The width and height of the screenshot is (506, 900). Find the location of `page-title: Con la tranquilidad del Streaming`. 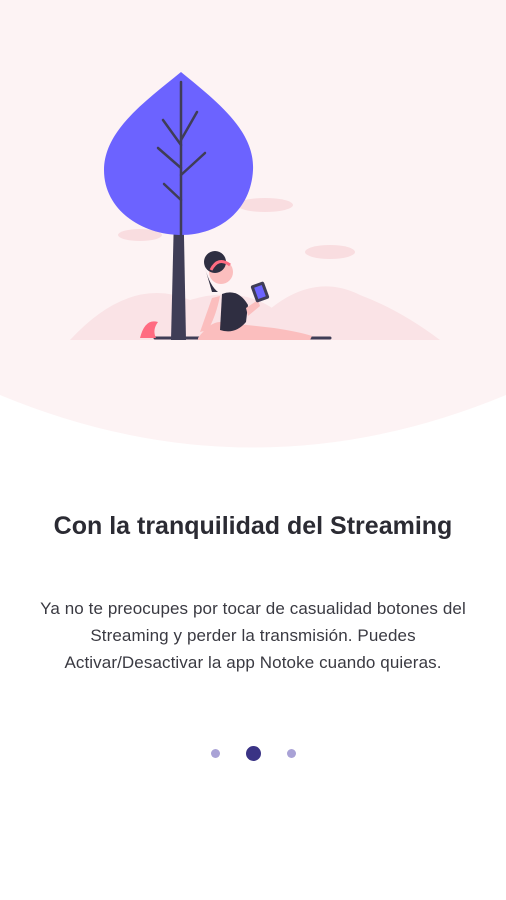

page-title: Con la tranquilidad del Streaming is located at coordinates (253, 526).